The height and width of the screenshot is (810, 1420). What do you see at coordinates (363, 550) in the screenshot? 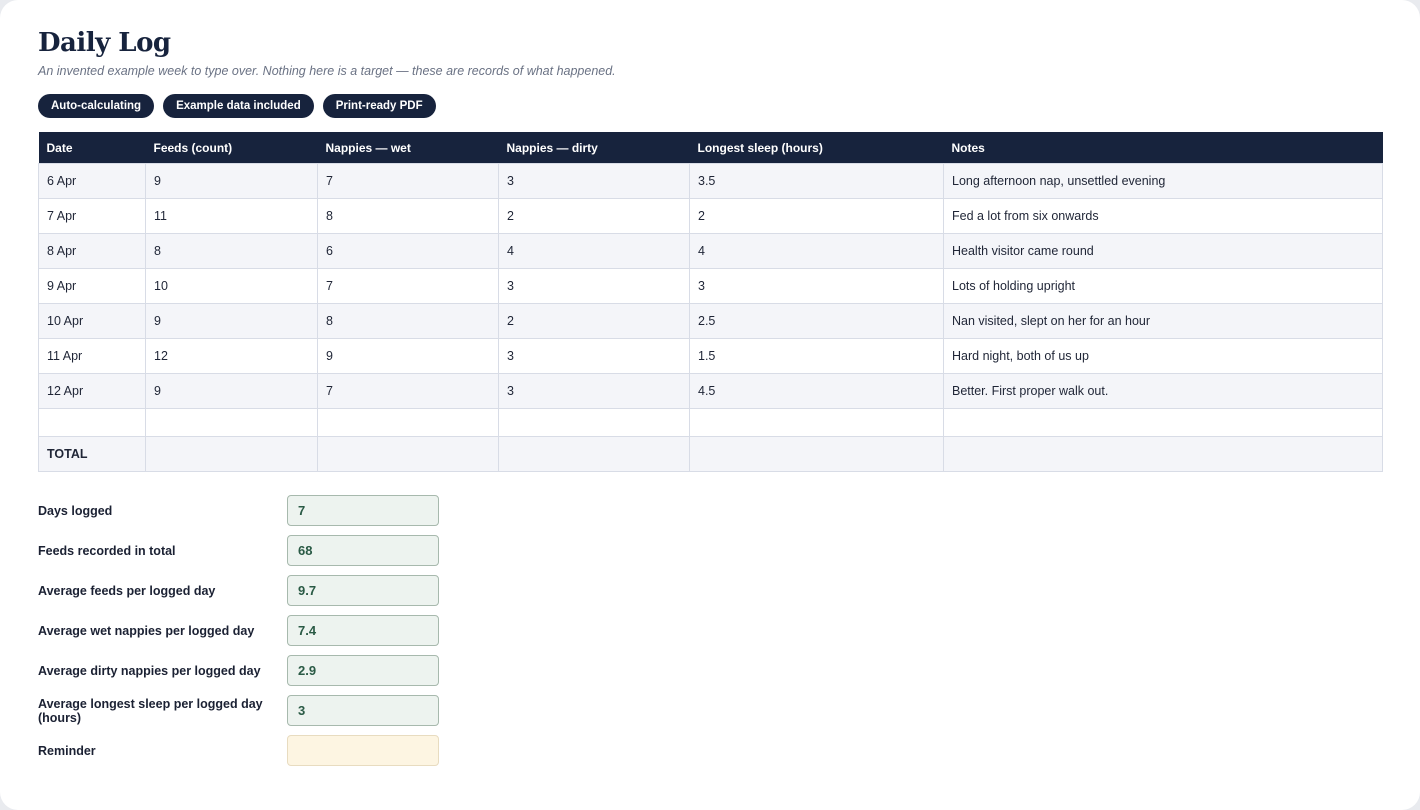
I see `feeds-total-value: 68` at bounding box center [363, 550].